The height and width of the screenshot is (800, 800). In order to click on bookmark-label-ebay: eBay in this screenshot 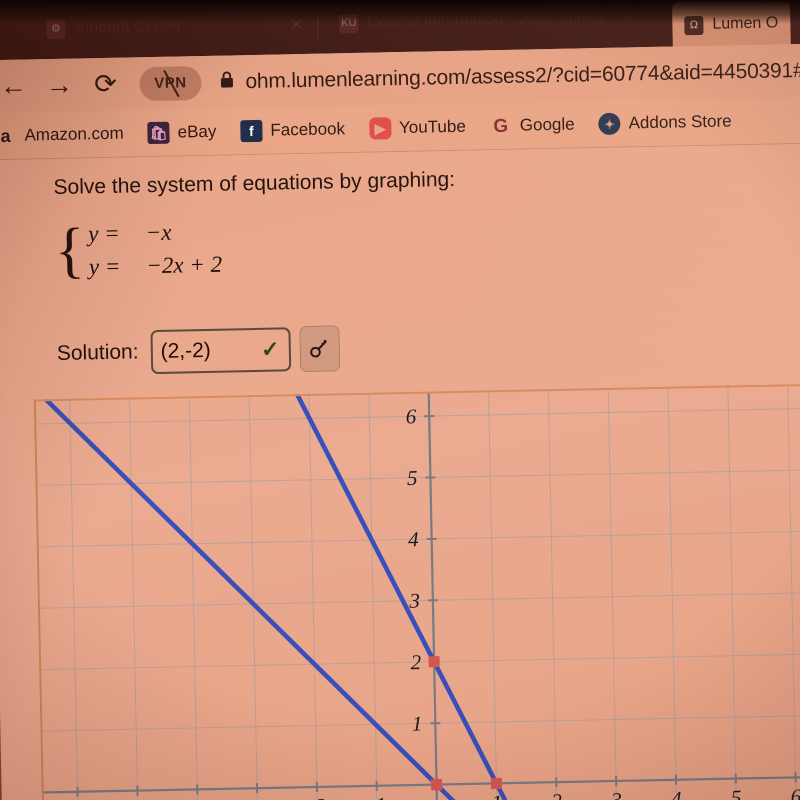, I will do `click(197, 131)`.